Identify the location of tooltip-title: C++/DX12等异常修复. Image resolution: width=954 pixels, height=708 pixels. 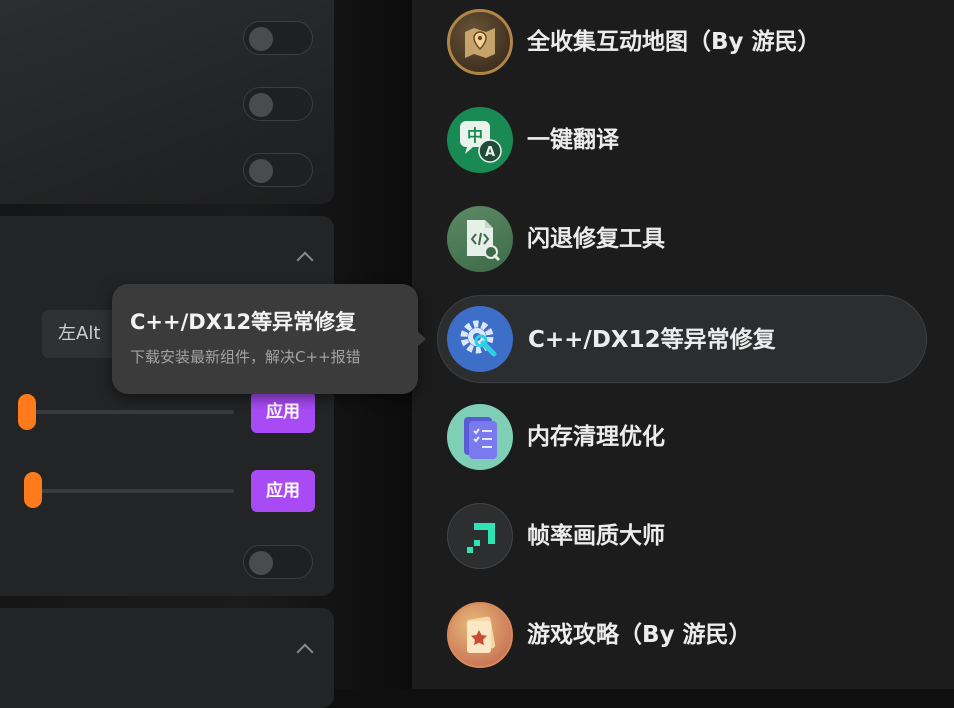
(243, 322).